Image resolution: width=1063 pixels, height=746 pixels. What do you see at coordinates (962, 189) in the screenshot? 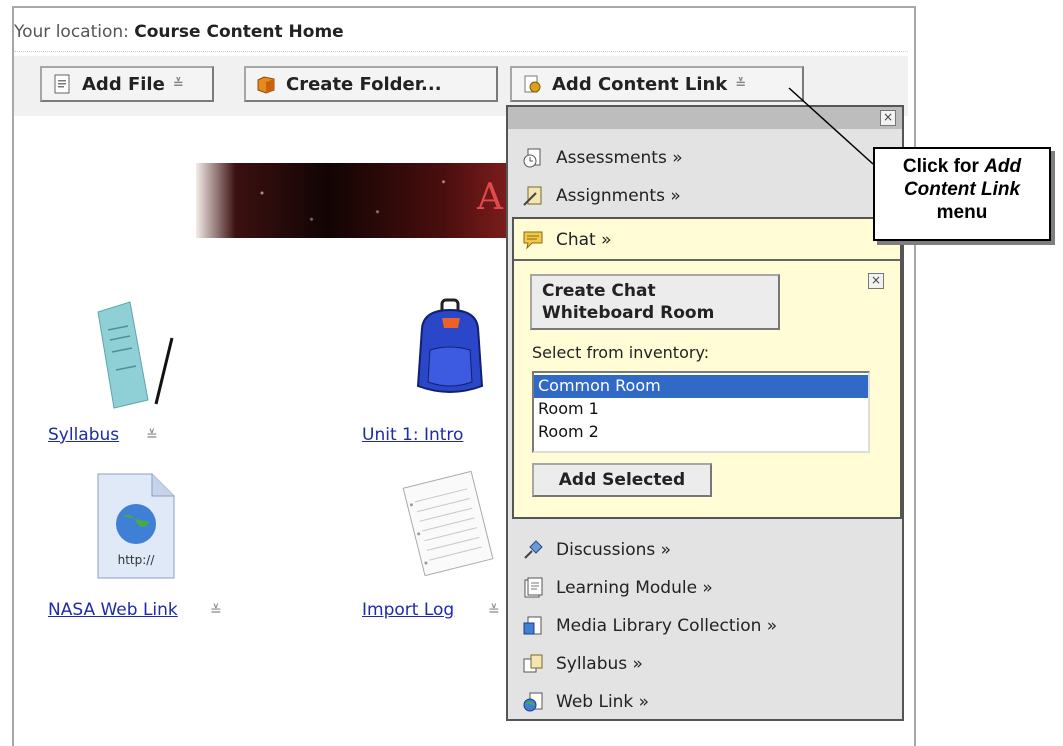
I see `callout-text-italic: Content Link` at bounding box center [962, 189].